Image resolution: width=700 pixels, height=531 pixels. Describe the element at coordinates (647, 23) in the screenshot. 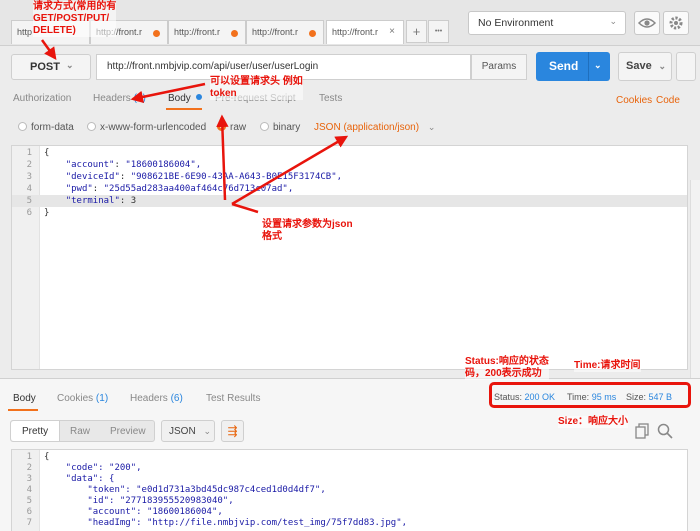

I see `quick-look-button` at that location.